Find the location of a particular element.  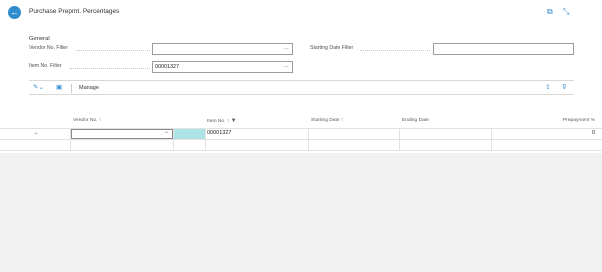

edit-list-icon: ▣ is located at coordinates (59, 88).